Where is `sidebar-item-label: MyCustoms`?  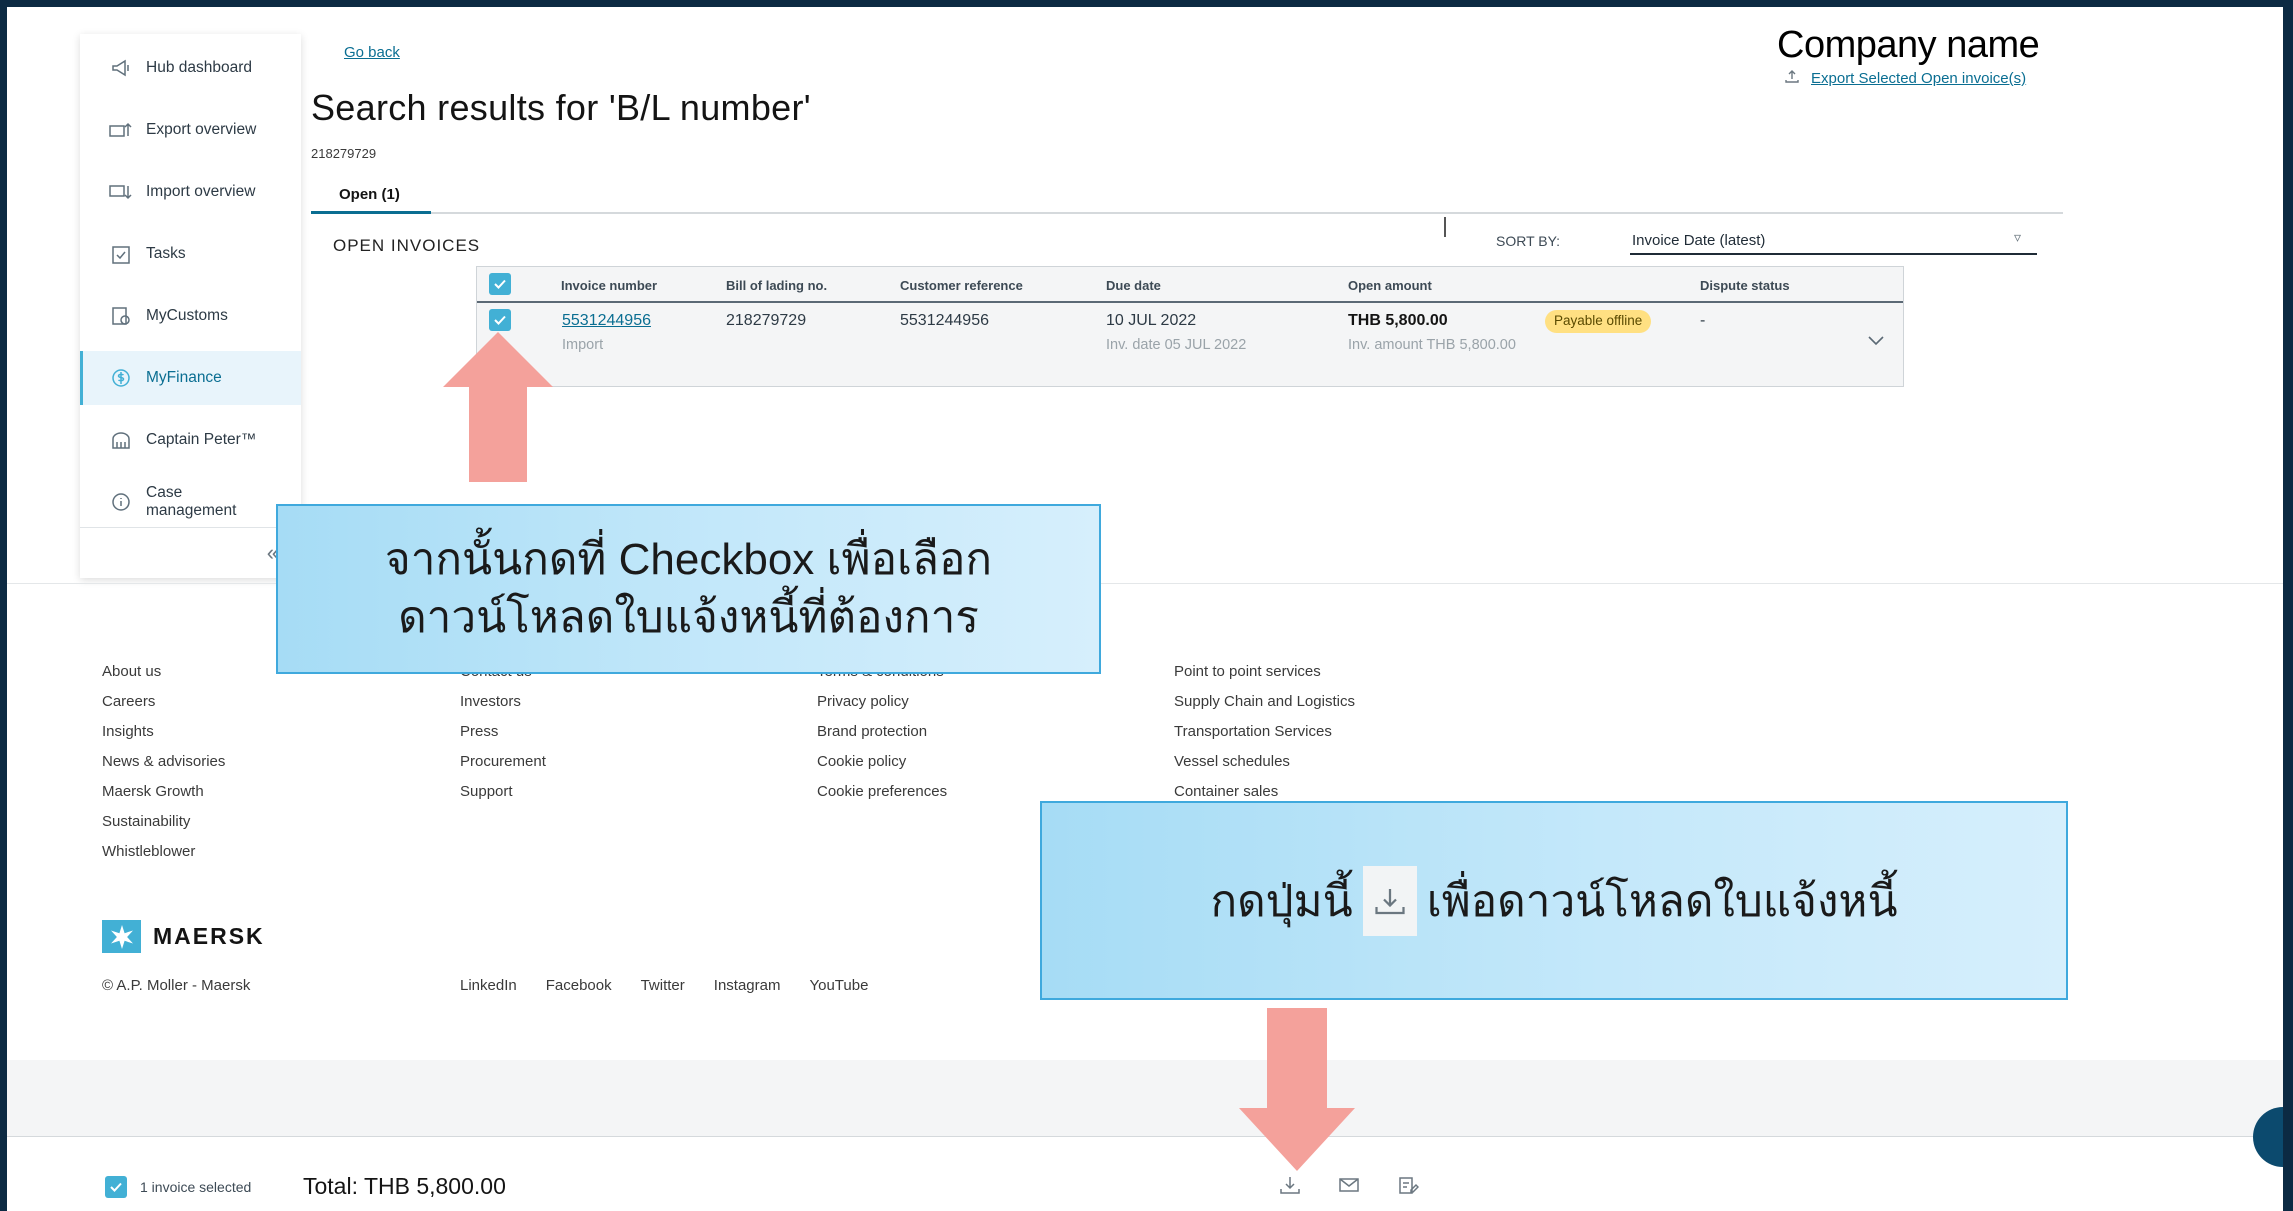
sidebar-item-label: MyCustoms is located at coordinates (187, 315).